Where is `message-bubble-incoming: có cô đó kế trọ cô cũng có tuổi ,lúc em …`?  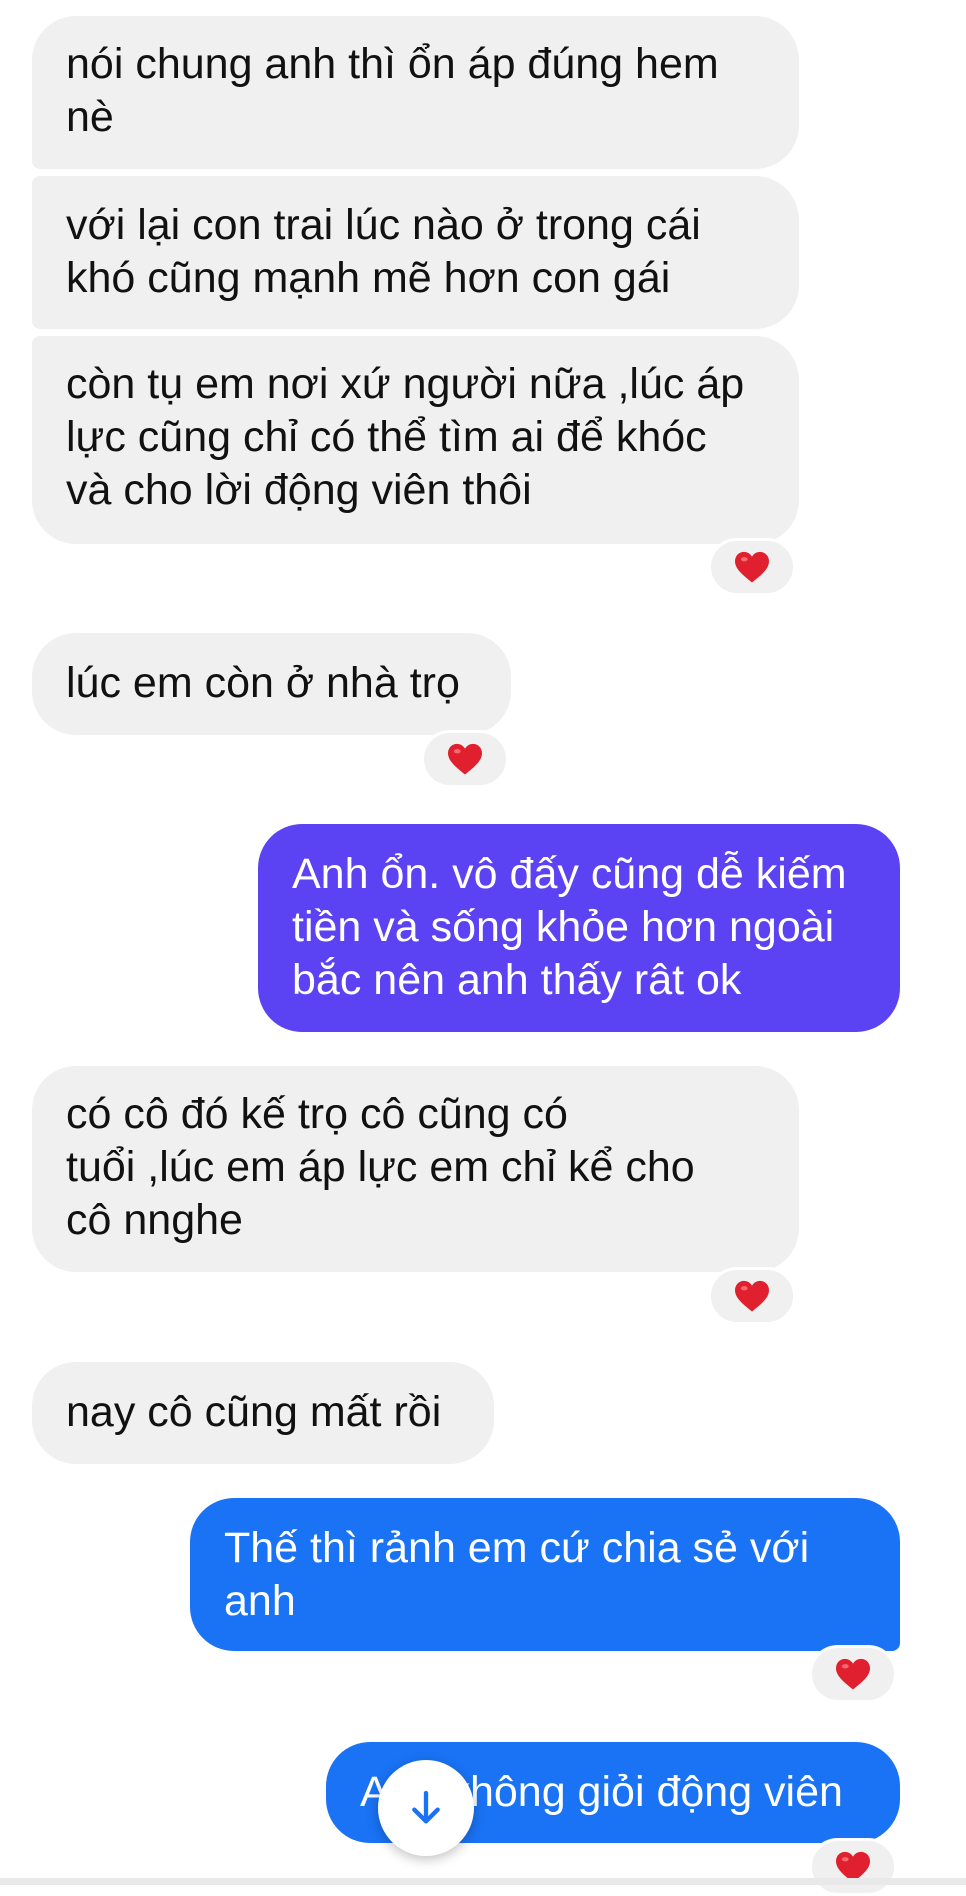 message-bubble-incoming: có cô đó kế trọ cô cũng có tuổi ,lúc em … is located at coordinates (415, 1169).